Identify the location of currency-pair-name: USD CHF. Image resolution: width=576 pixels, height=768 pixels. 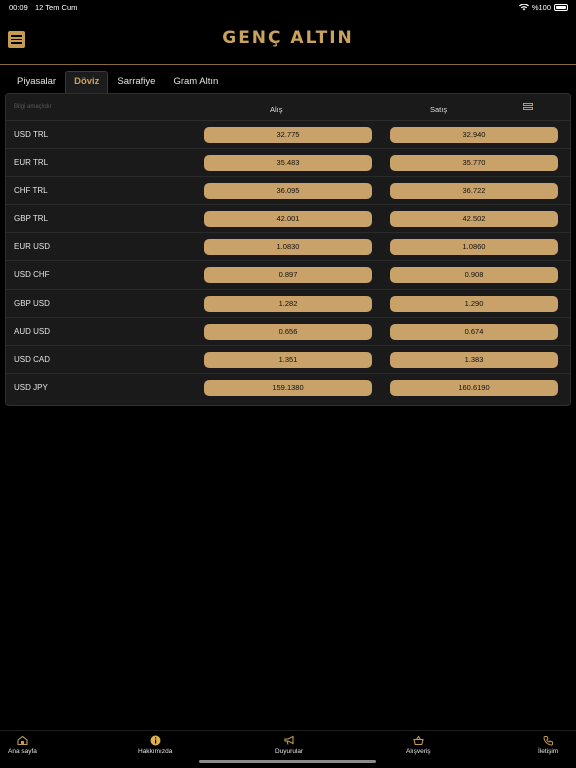
(32, 275).